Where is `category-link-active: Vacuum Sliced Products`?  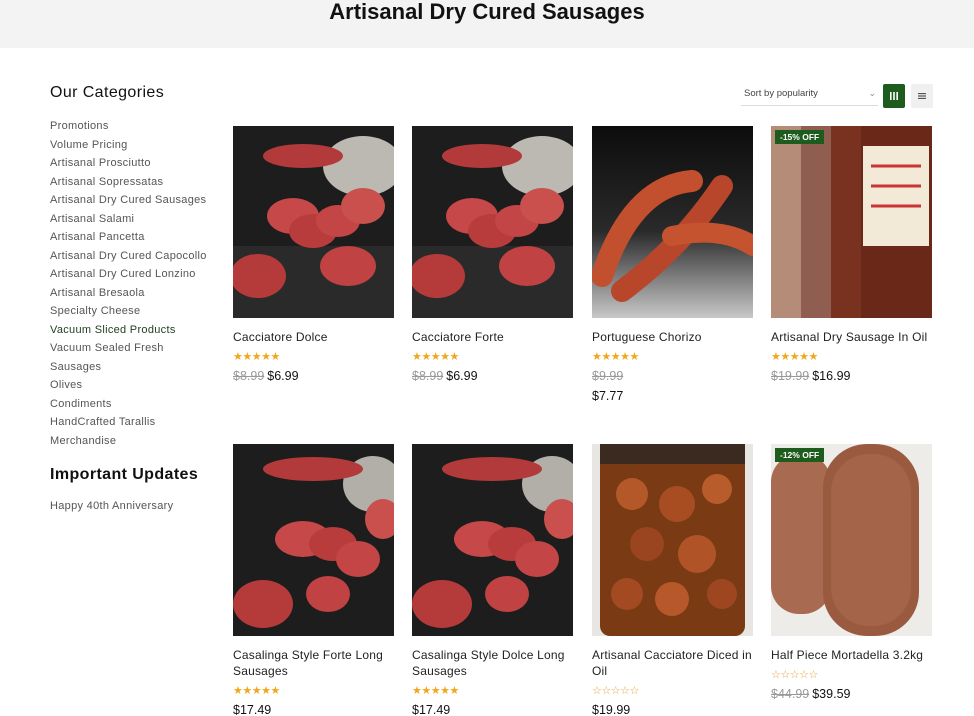
category-link-active: Vacuum Sliced Products is located at coordinates (140, 332).